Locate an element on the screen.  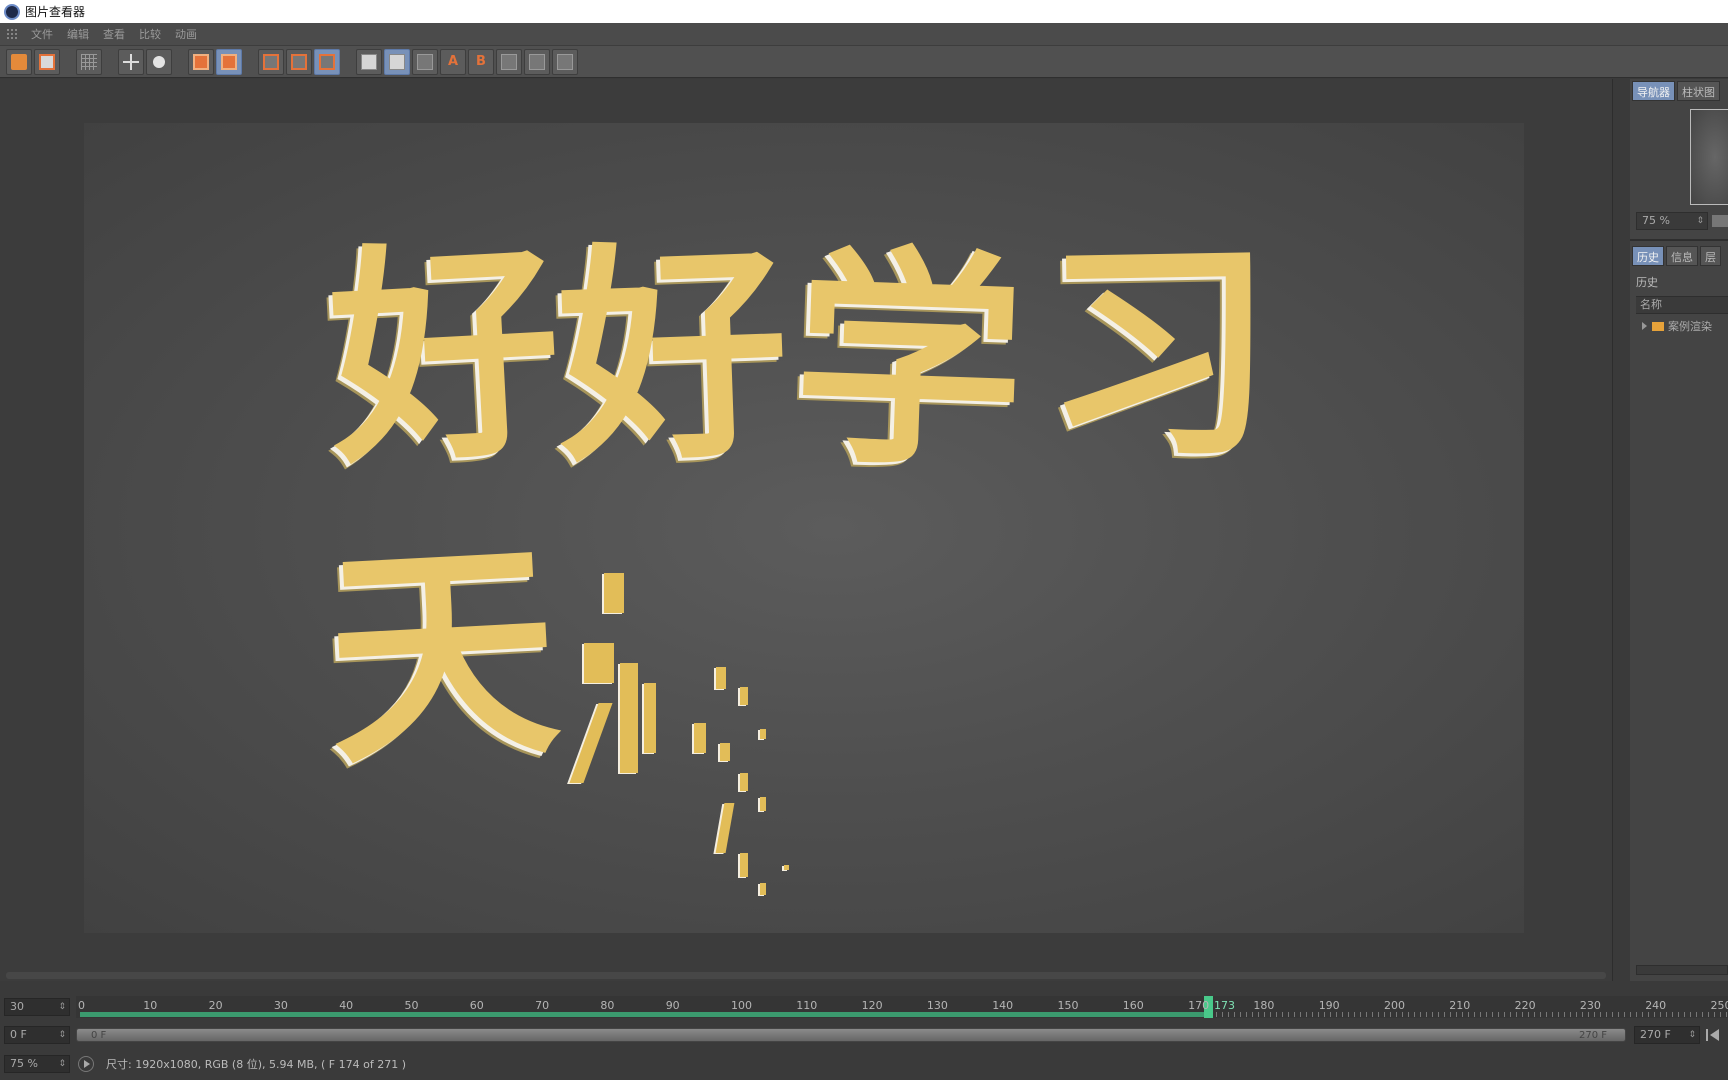
timeline-tick-label: 50 is located at coordinates (411, 1005).